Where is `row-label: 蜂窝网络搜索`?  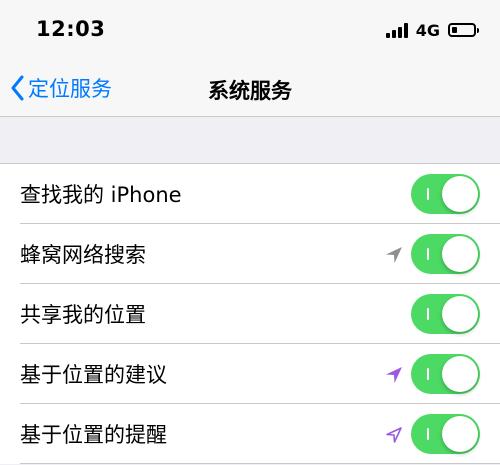 row-label: 蜂窝网络搜索 is located at coordinates (83, 255).